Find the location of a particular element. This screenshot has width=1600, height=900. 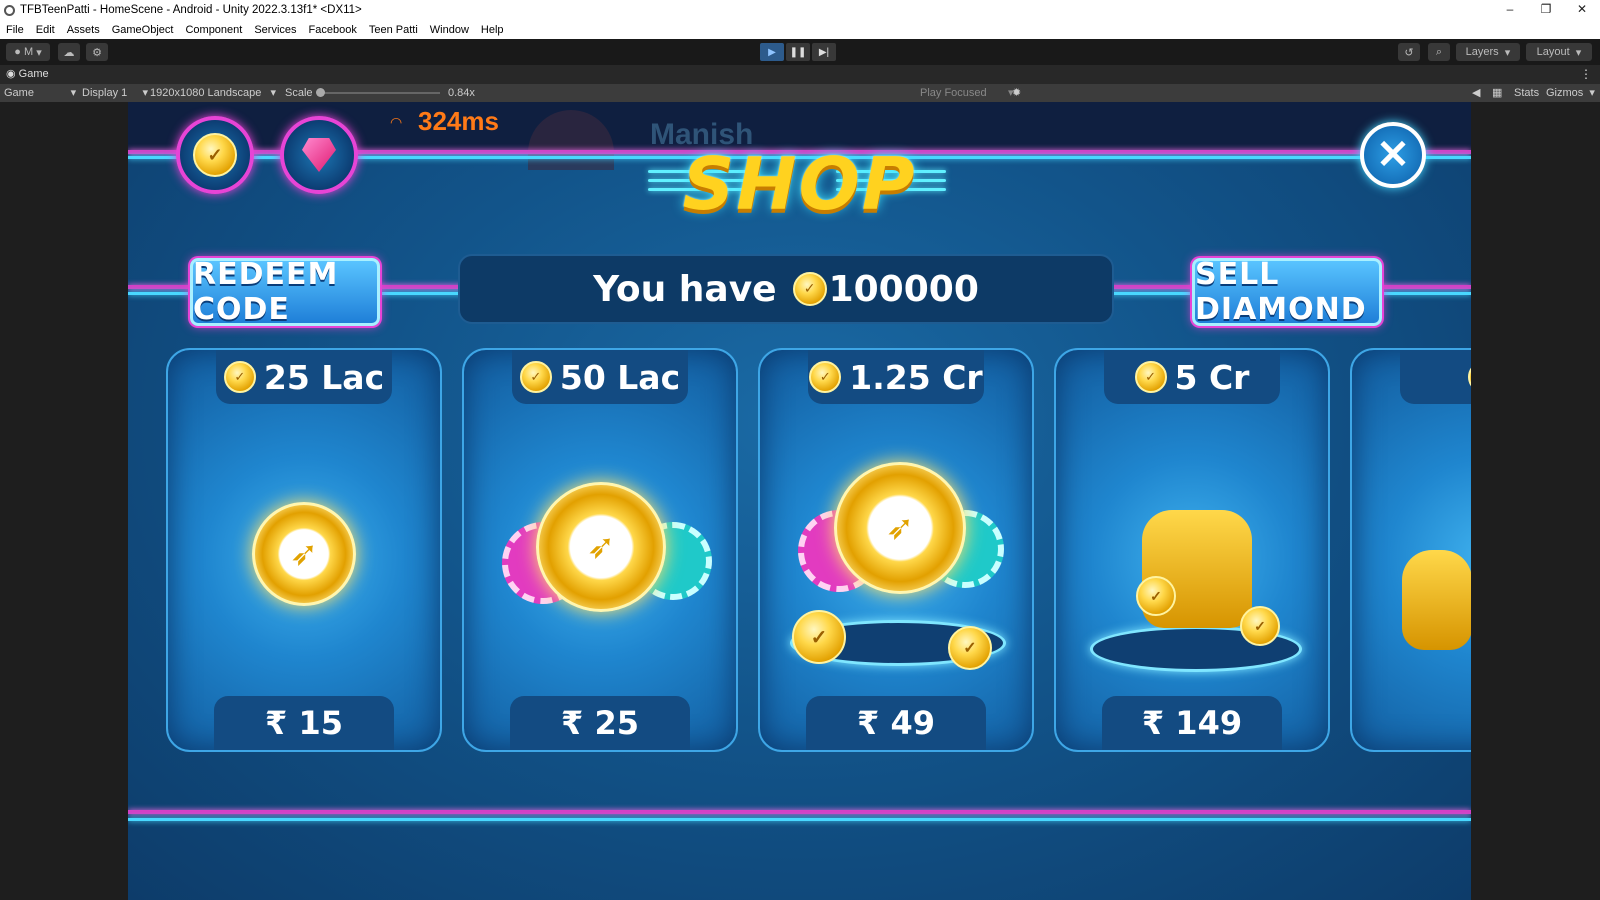

pack-price: ₹ 15 is located at coordinates (304, 723).